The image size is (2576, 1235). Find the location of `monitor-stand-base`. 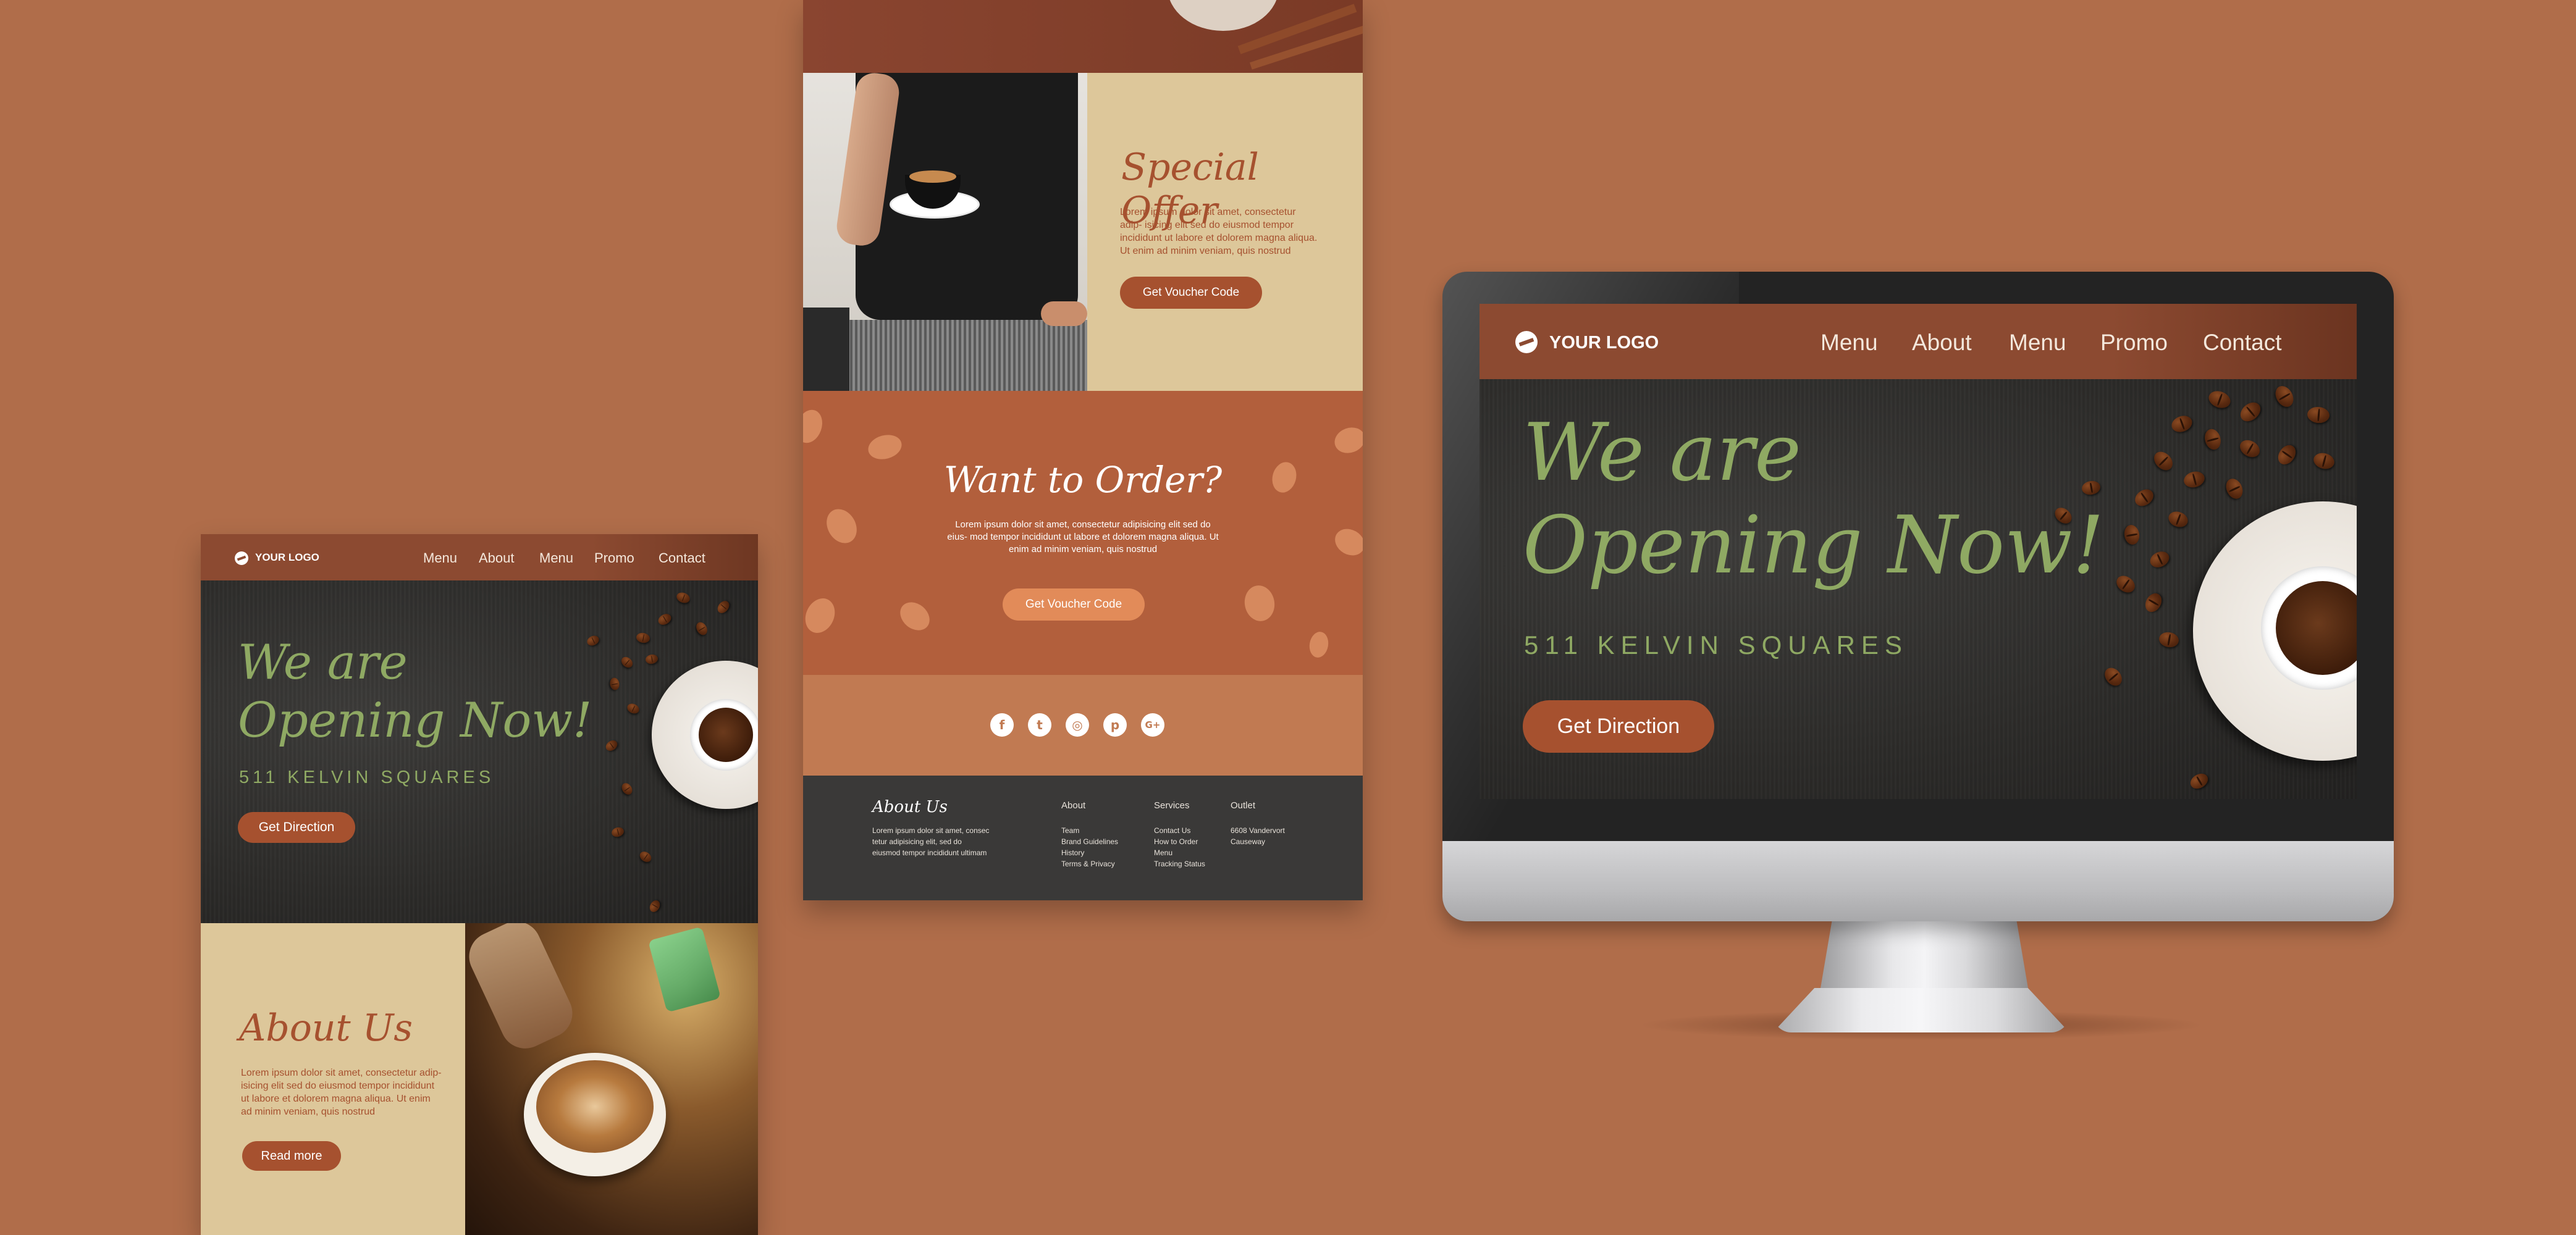

monitor-stand-base is located at coordinates (1921, 1010).